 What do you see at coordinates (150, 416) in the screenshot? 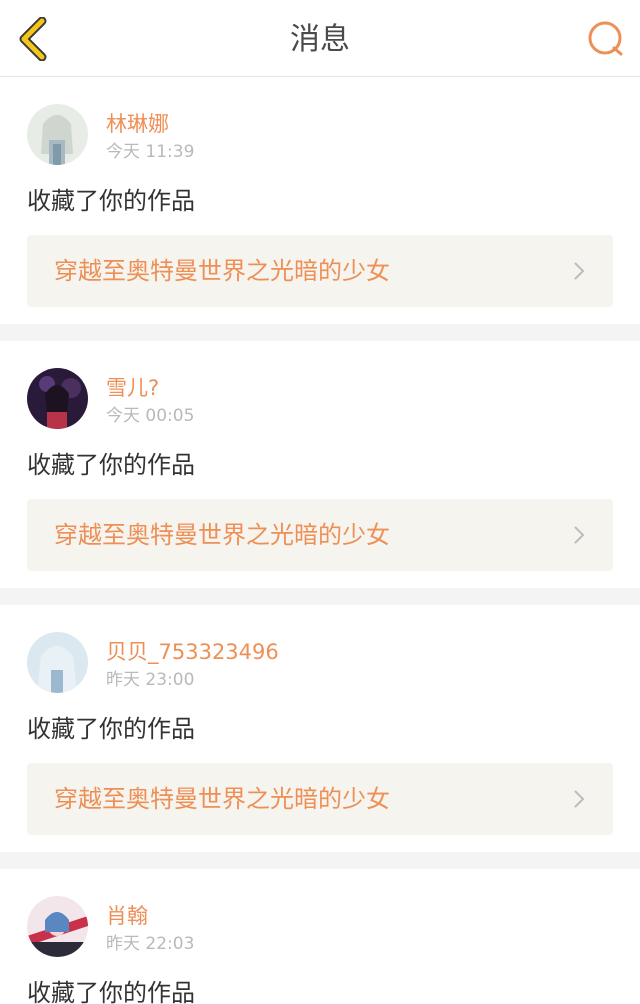
I see `timestamp: 今天 00:05` at bounding box center [150, 416].